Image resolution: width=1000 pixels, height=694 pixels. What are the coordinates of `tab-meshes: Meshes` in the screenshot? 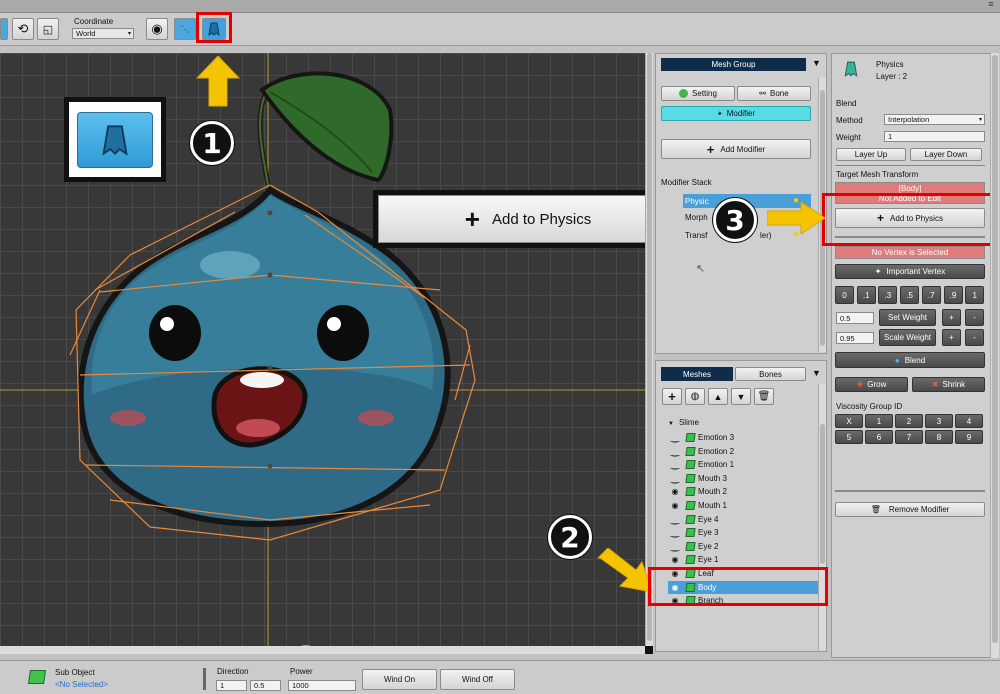 It's located at (697, 374).